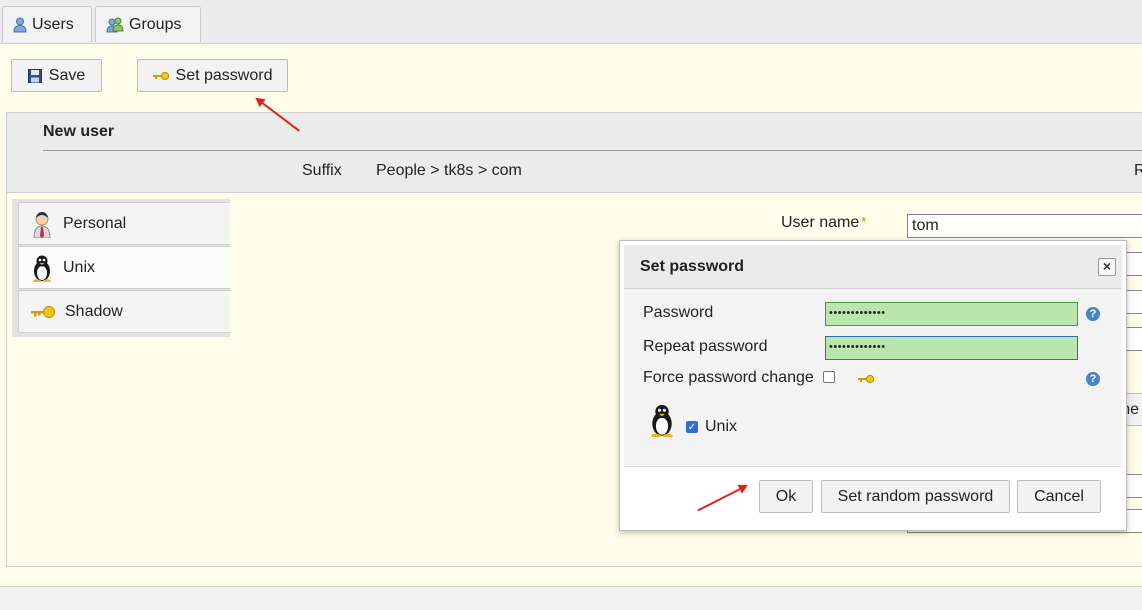 Image resolution: width=1142 pixels, height=610 pixels. I want to click on panel-title: New user, so click(79, 131).